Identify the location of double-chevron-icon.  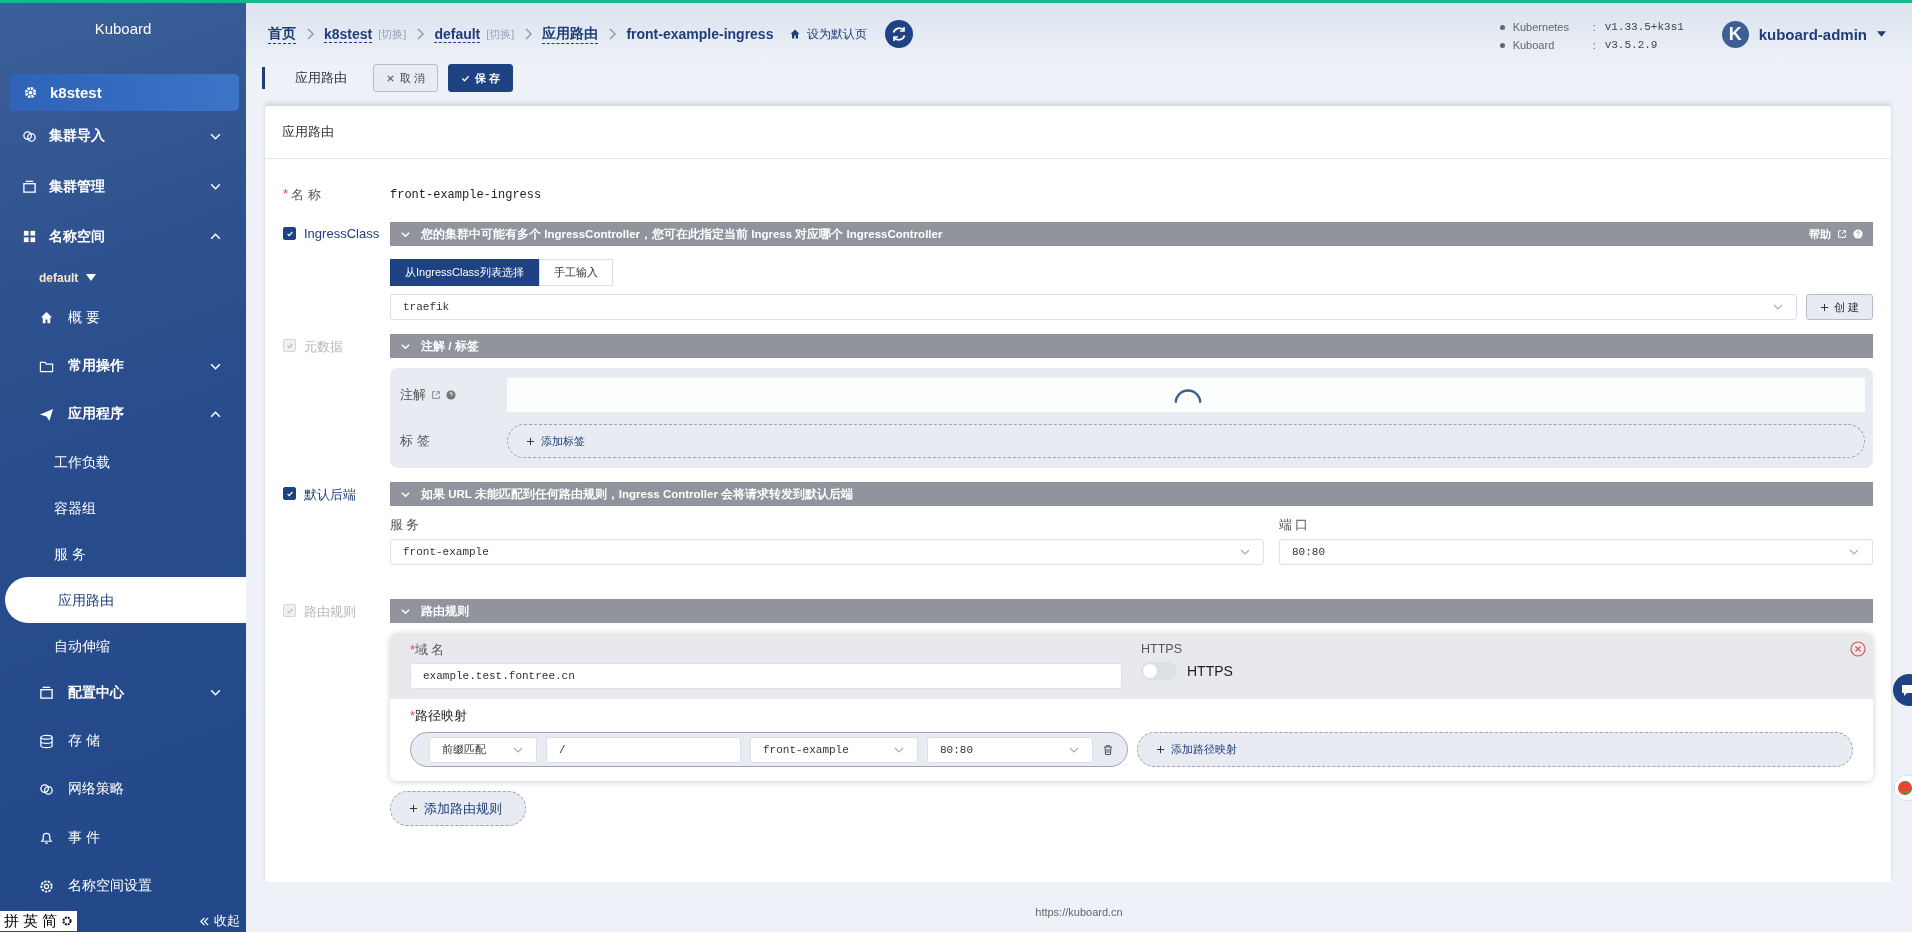
(204, 921).